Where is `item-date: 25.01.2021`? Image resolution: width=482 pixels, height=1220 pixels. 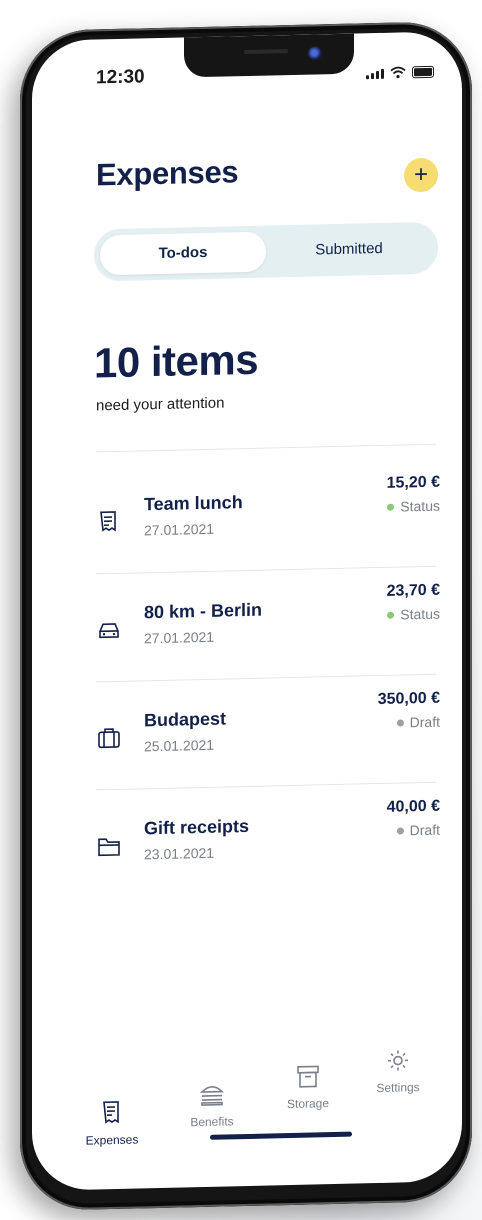 item-date: 25.01.2021 is located at coordinates (179, 745).